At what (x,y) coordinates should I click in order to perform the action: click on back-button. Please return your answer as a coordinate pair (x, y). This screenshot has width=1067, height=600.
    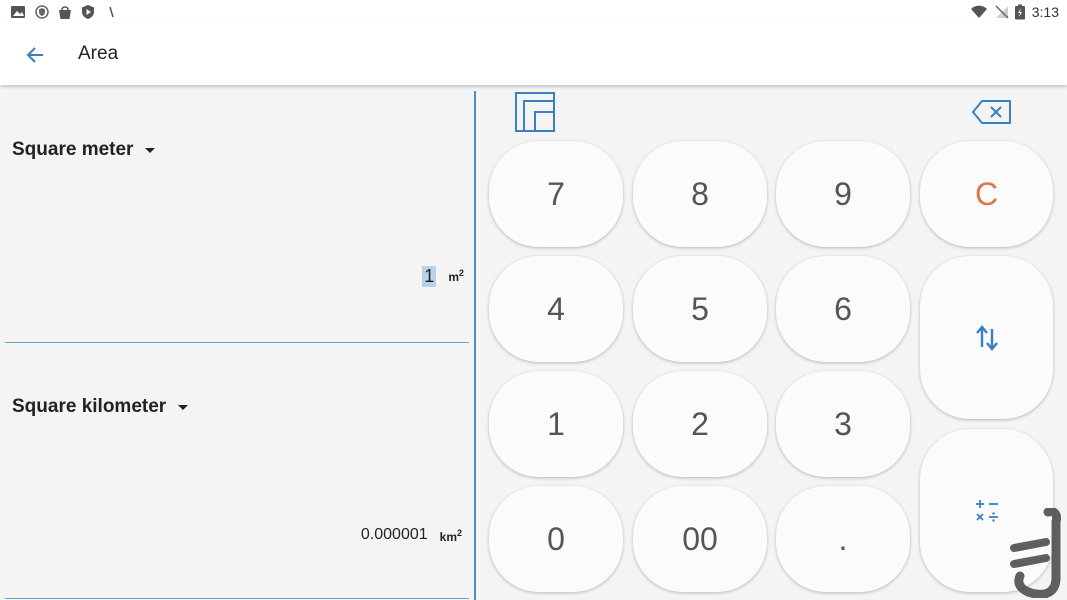
    Looking at the image, I should click on (35, 55).